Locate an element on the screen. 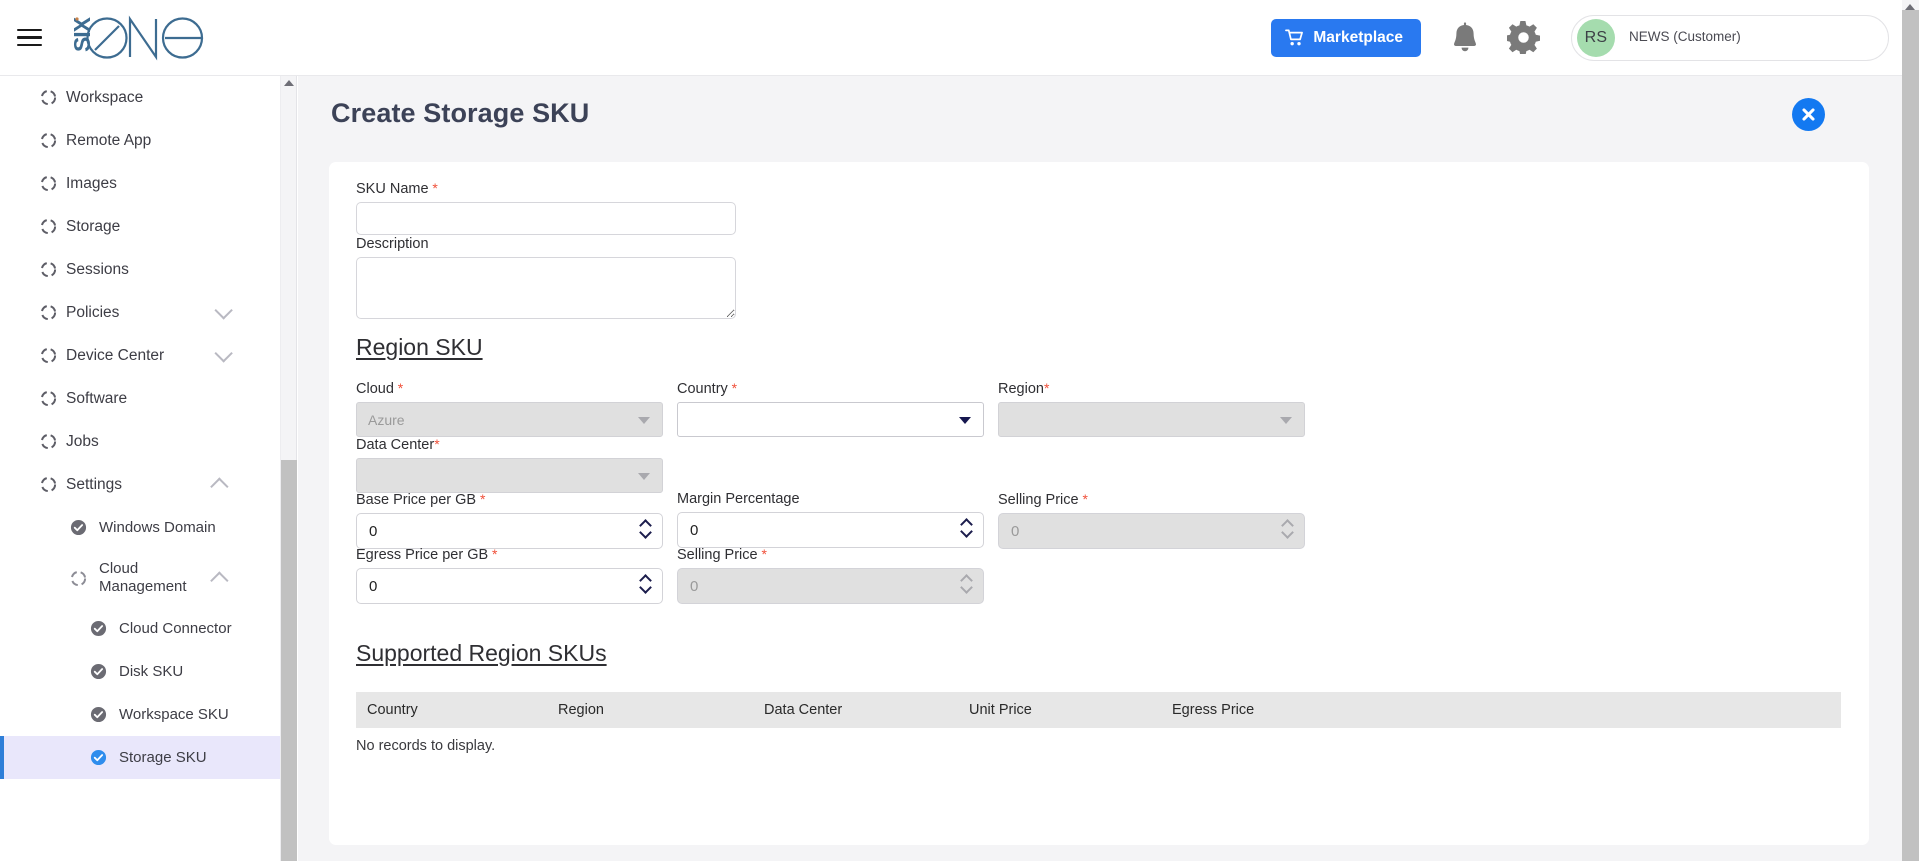 Image resolution: width=1919 pixels, height=861 pixels. egress-price-value is located at coordinates (487, 586).